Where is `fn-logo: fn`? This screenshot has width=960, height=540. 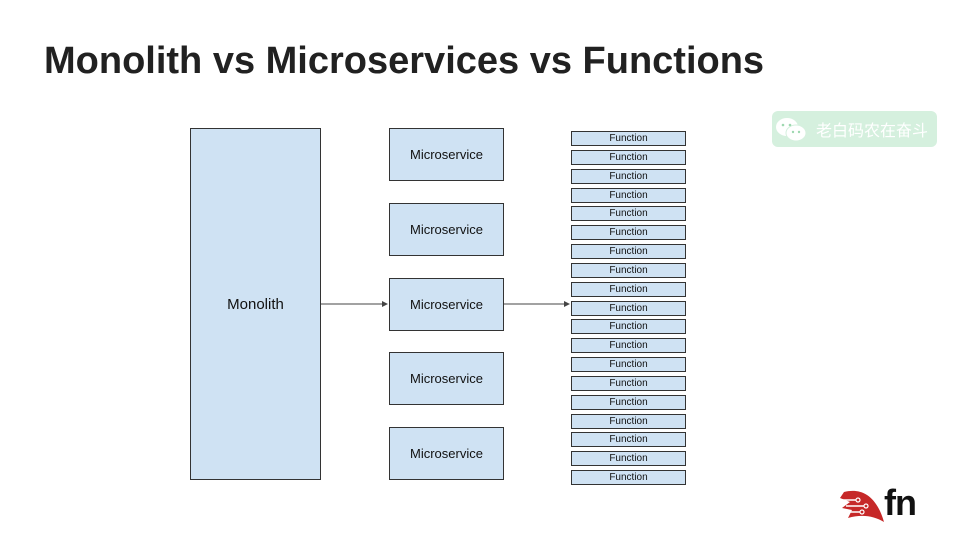 fn-logo: fn is located at coordinates (883, 503).